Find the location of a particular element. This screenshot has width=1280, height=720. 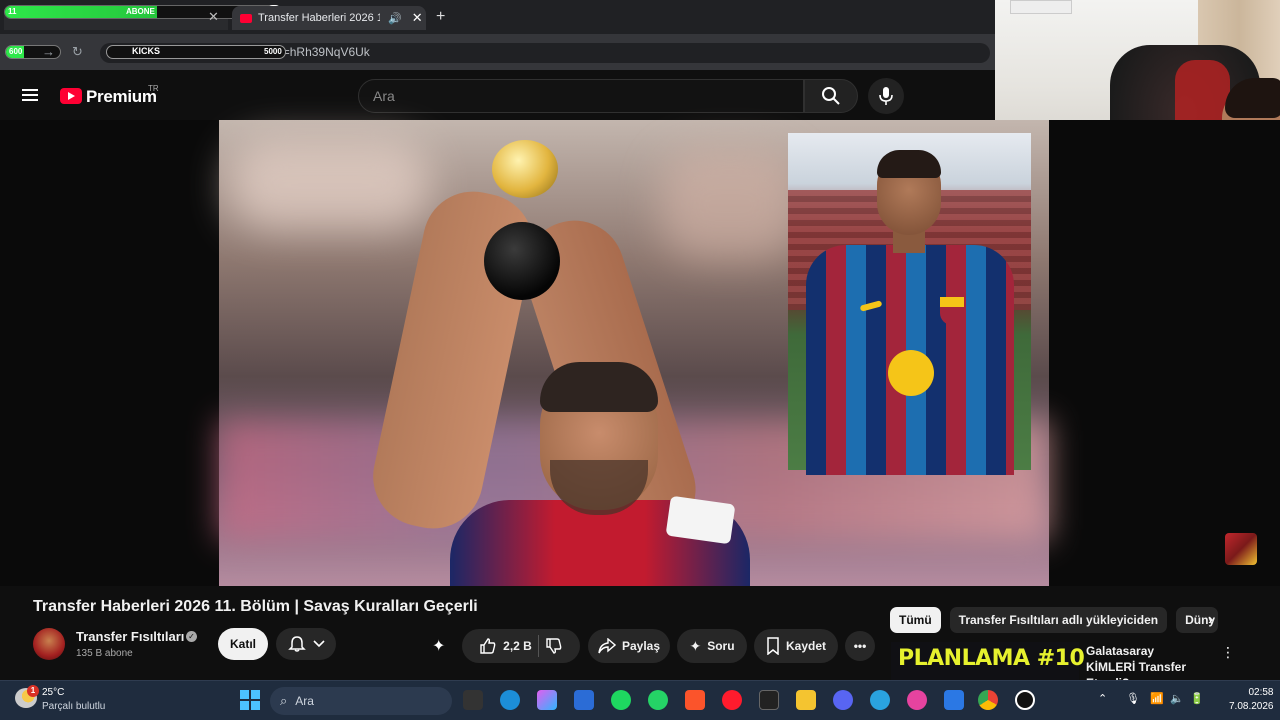

bookmark-icon is located at coordinates (773, 646).